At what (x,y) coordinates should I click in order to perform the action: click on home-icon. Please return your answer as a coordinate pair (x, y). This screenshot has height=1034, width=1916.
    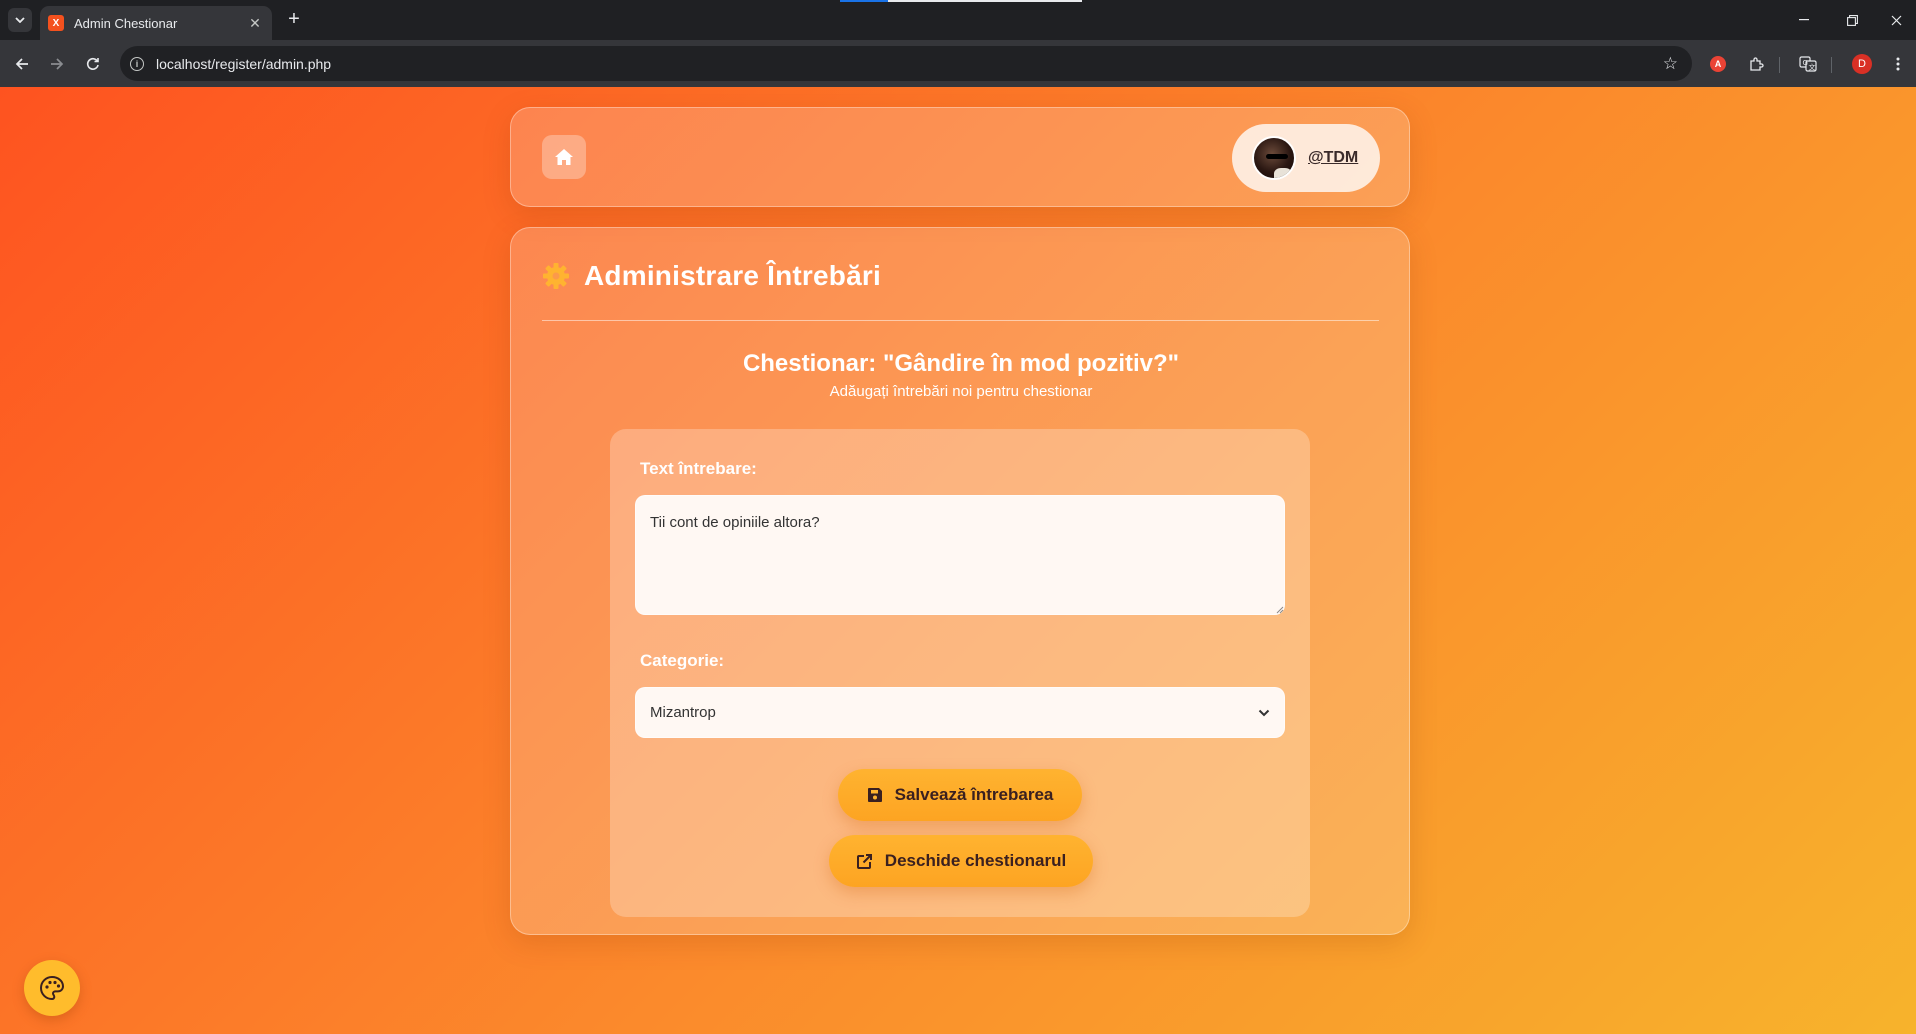
    Looking at the image, I should click on (564, 157).